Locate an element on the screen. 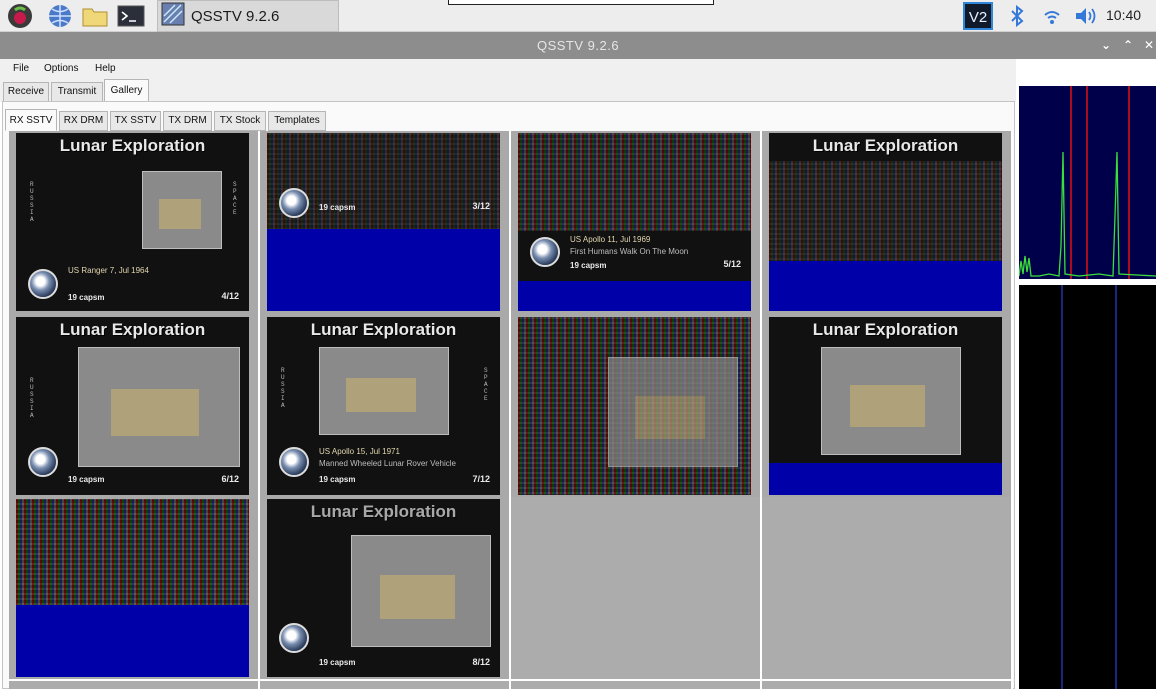  menu-help: Help is located at coordinates (105, 68).